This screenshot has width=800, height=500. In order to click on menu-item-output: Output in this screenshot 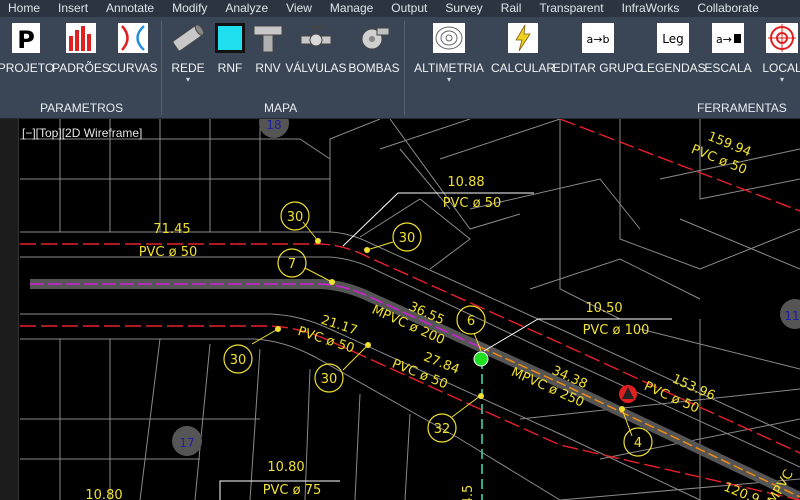, I will do `click(409, 8)`.